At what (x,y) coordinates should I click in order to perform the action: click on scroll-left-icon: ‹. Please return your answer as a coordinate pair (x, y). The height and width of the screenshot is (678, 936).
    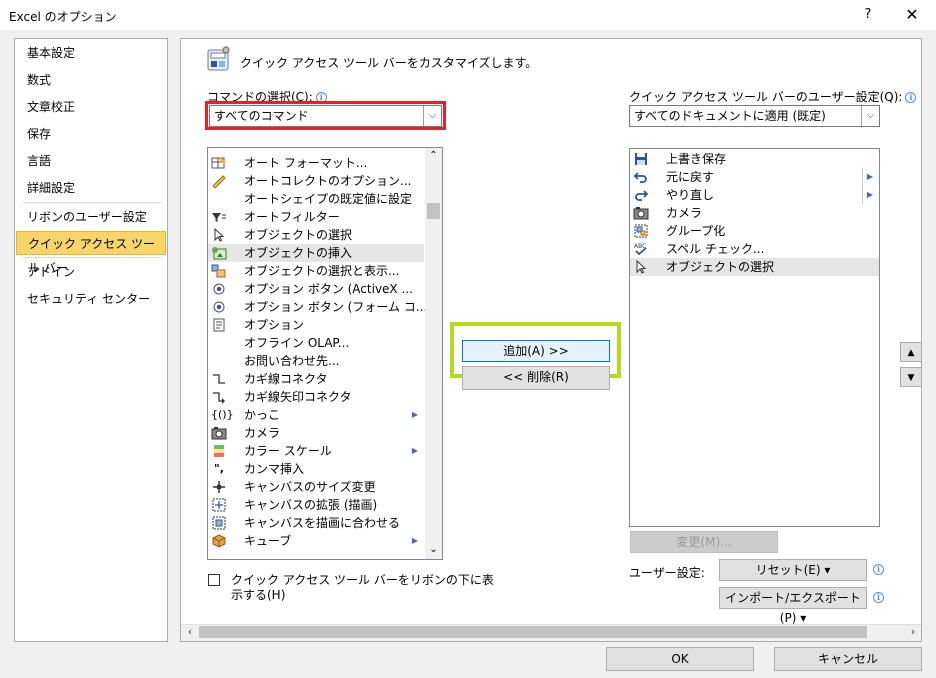
    Looking at the image, I should click on (190, 632).